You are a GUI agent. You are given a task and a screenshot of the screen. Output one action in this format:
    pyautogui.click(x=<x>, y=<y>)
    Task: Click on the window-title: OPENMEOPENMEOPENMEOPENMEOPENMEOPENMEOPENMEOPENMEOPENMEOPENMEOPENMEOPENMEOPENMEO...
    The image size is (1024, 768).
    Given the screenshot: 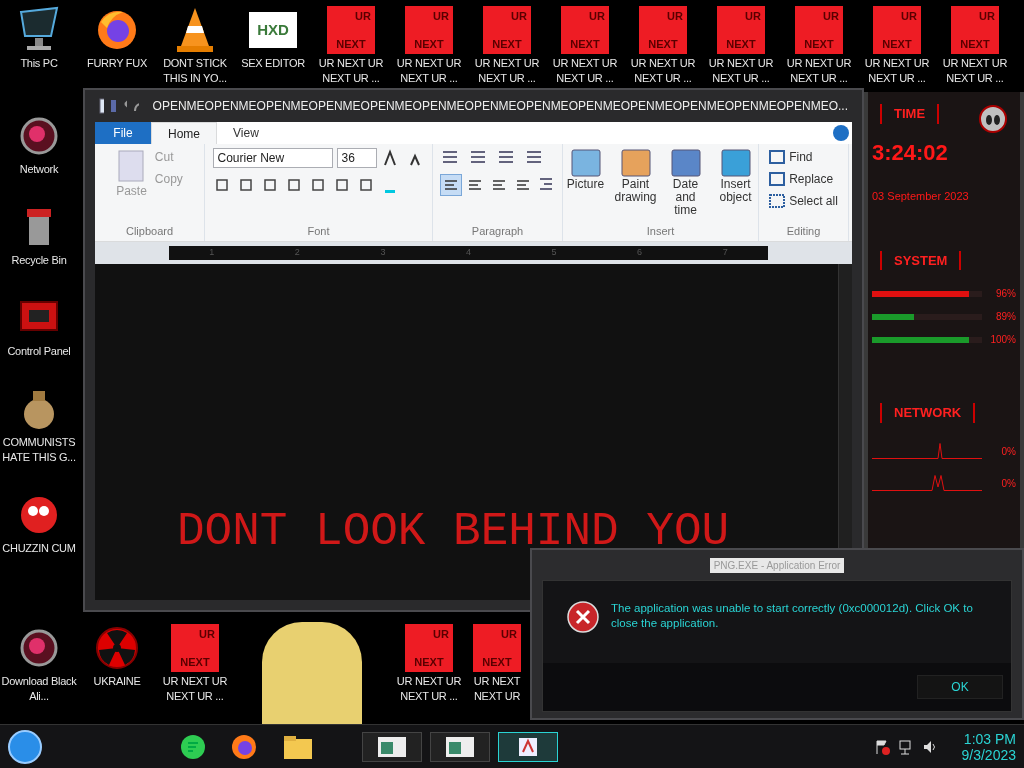 What is the action you would take?
    pyautogui.click(x=500, y=106)
    